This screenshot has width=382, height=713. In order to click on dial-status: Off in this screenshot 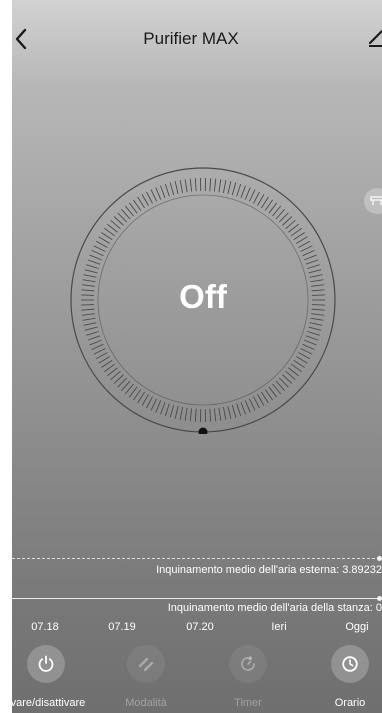, I will do `click(203, 296)`.